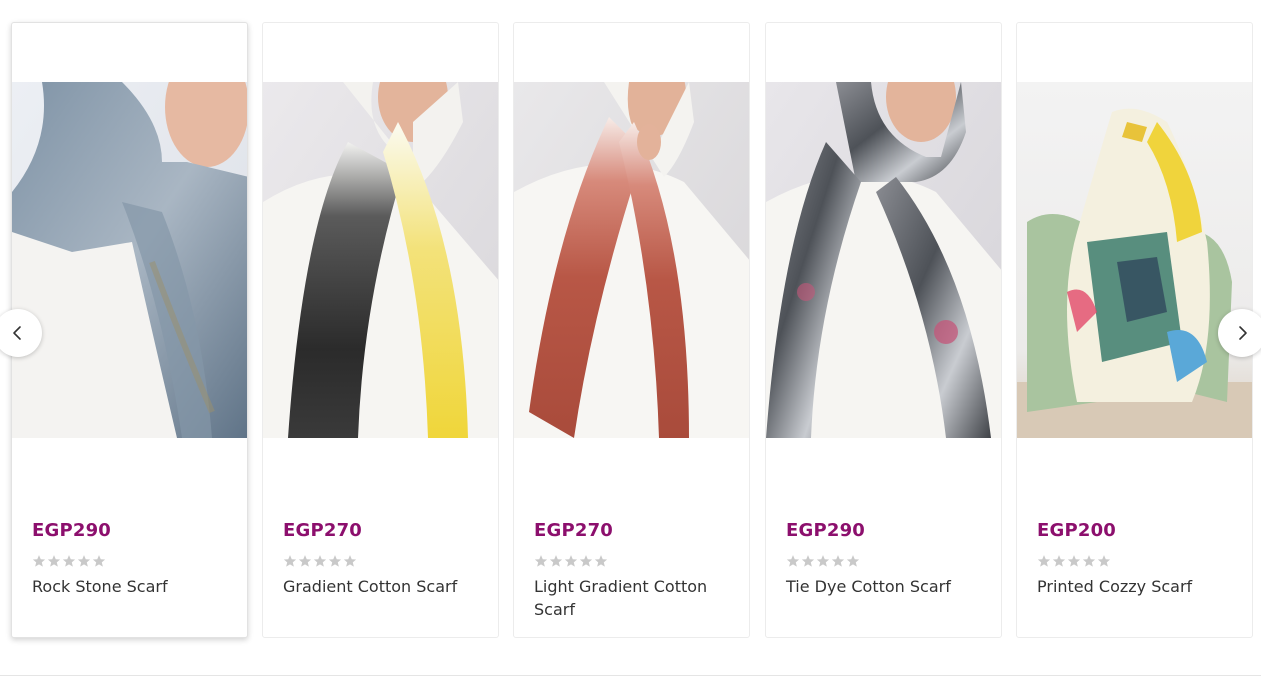  I want to click on carousel-next-button, so click(1239, 333).